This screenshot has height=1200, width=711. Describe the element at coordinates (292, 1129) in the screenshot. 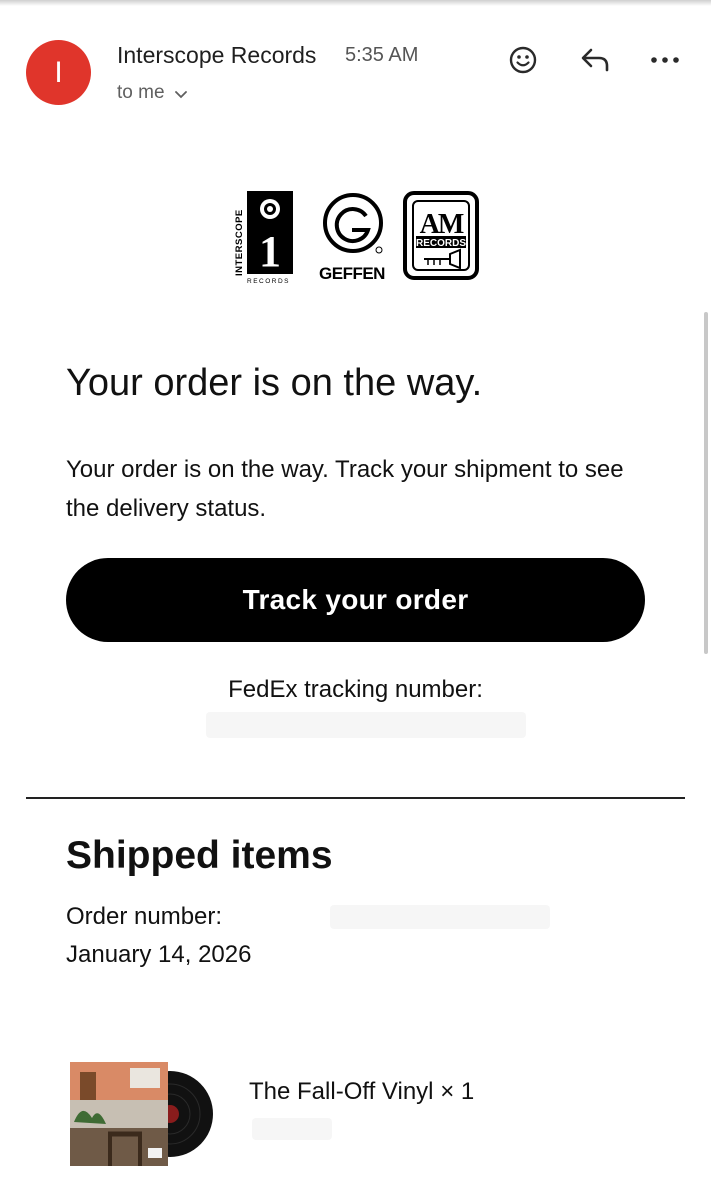

I see `redacted-item-detail` at that location.